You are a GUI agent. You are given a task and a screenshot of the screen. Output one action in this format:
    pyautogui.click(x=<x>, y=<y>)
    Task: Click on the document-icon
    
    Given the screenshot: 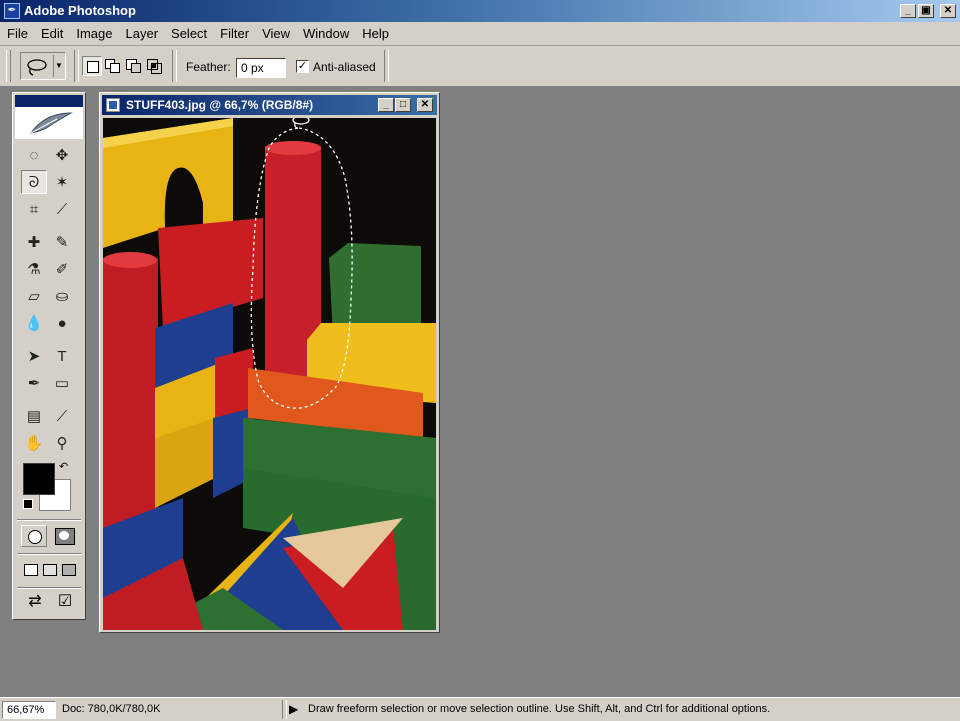 What is the action you would take?
    pyautogui.click(x=113, y=105)
    